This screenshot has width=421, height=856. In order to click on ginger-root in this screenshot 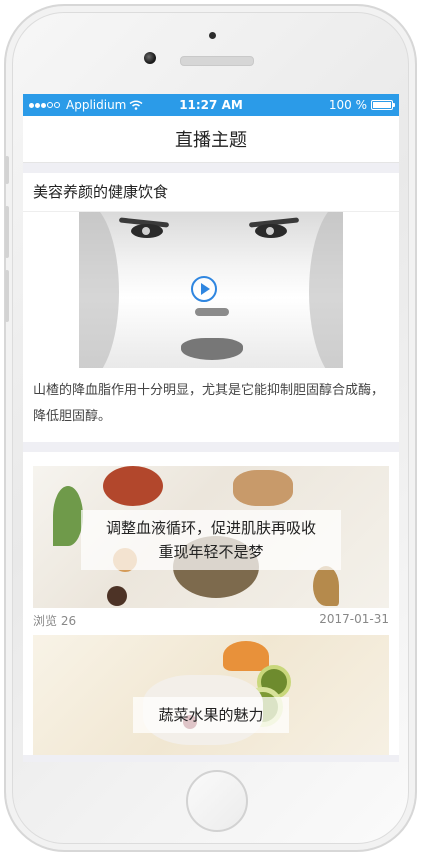, I will do `click(263, 488)`.